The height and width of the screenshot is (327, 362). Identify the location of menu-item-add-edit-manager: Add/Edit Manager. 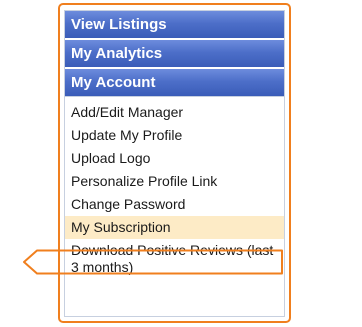
(174, 112).